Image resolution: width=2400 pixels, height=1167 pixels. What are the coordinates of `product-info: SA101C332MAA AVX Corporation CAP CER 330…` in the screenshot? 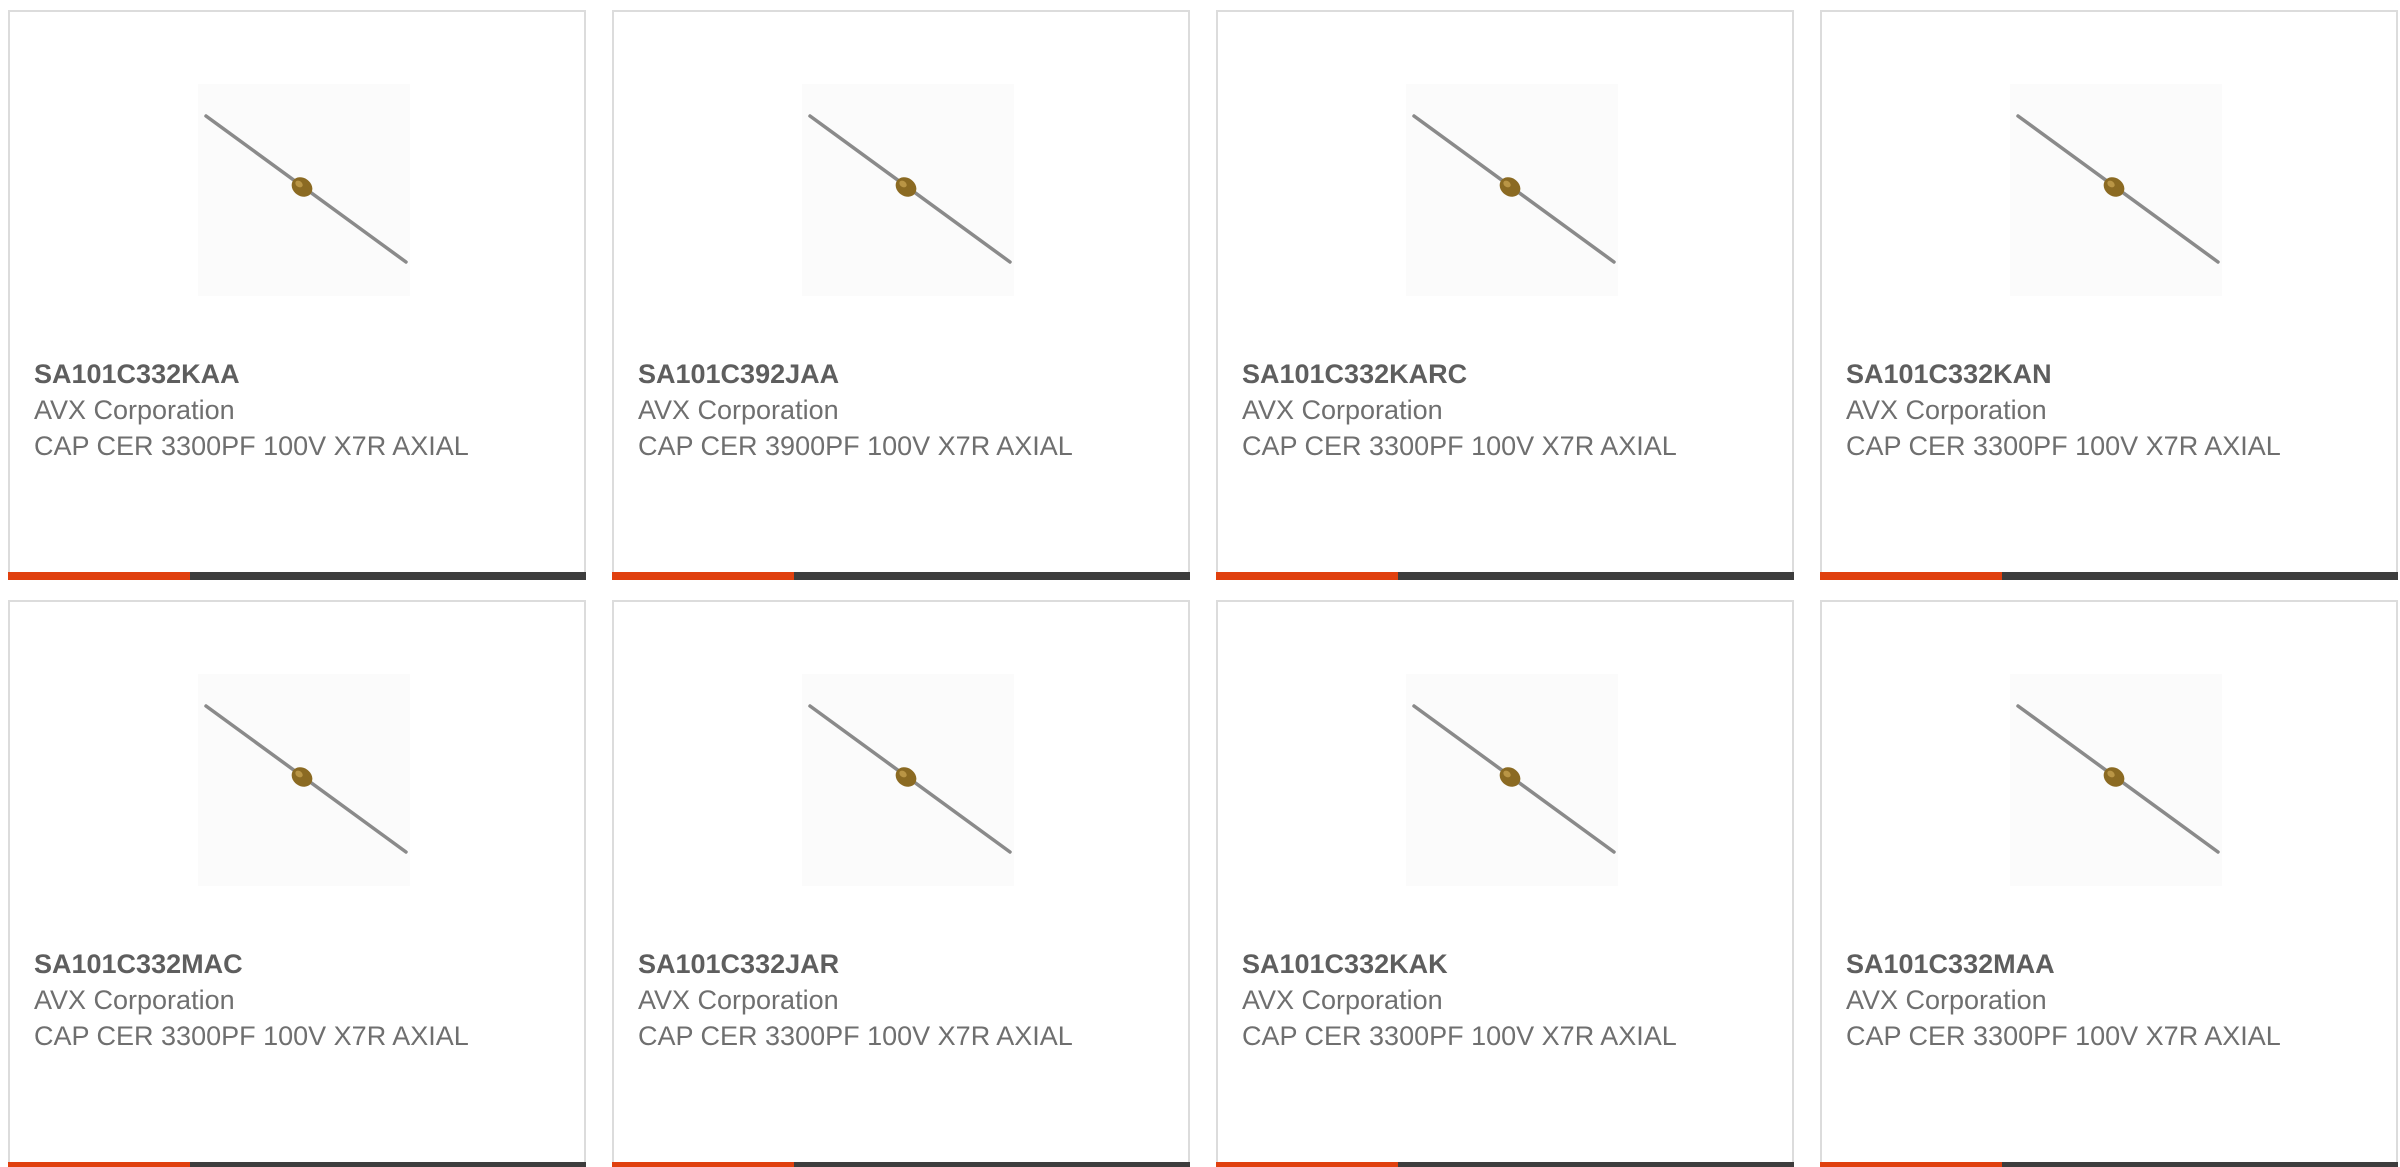 It's located at (2066, 1000).